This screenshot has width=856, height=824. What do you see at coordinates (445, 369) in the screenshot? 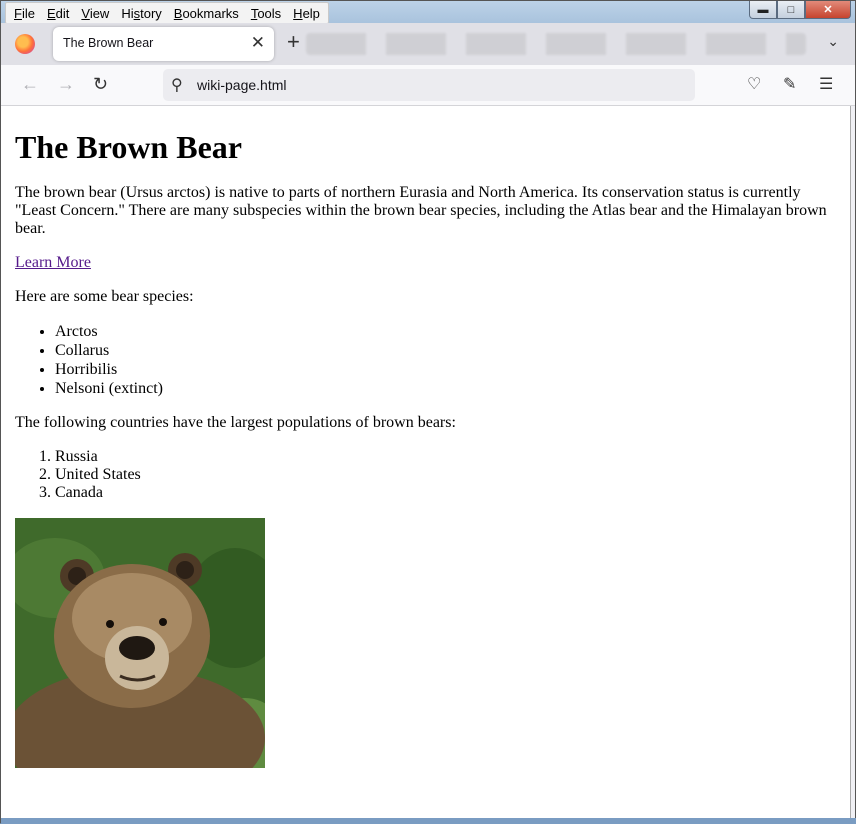
I see `list-item: Horribilis` at bounding box center [445, 369].